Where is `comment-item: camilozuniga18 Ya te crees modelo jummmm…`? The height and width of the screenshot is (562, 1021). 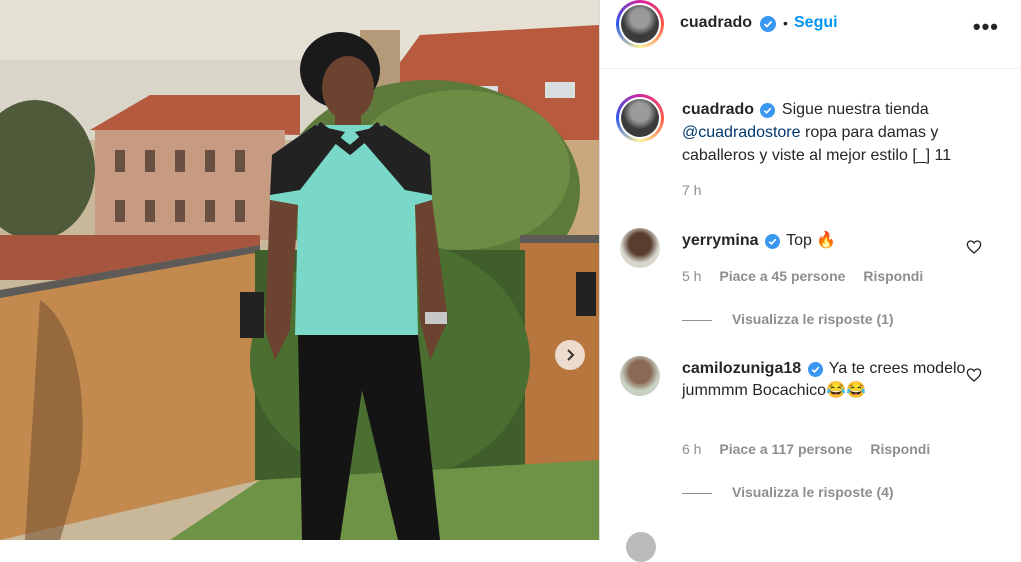 comment-item: camilozuniga18 Ya te crees modelo jummmm… is located at coordinates (832, 380).